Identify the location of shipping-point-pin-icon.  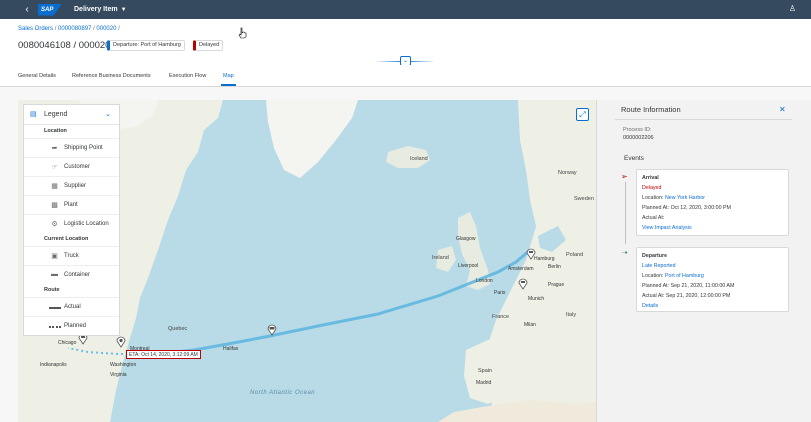
(531, 254).